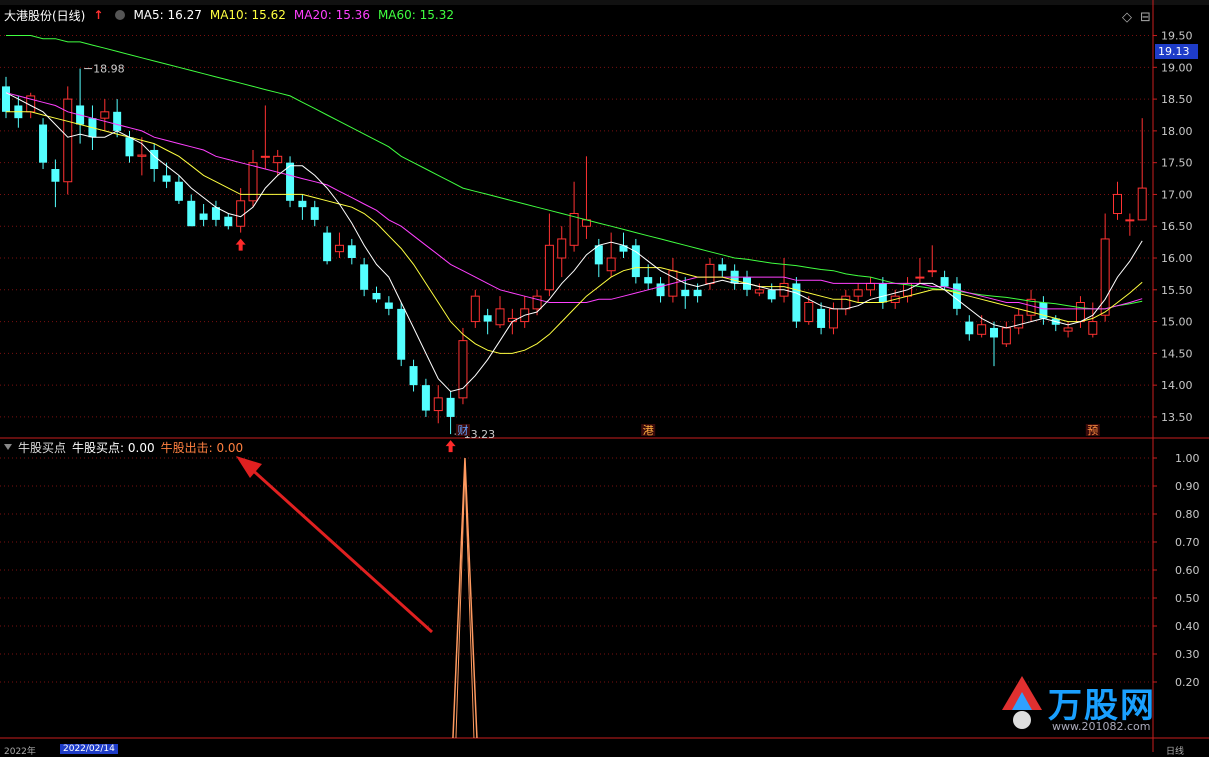  I want to click on y-tick-label: 18.00, so click(1177, 131).